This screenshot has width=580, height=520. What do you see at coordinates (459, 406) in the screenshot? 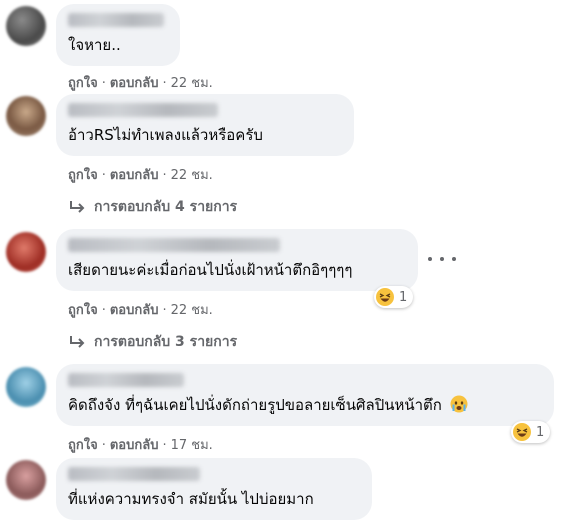
I see `crying-face-icon` at bounding box center [459, 406].